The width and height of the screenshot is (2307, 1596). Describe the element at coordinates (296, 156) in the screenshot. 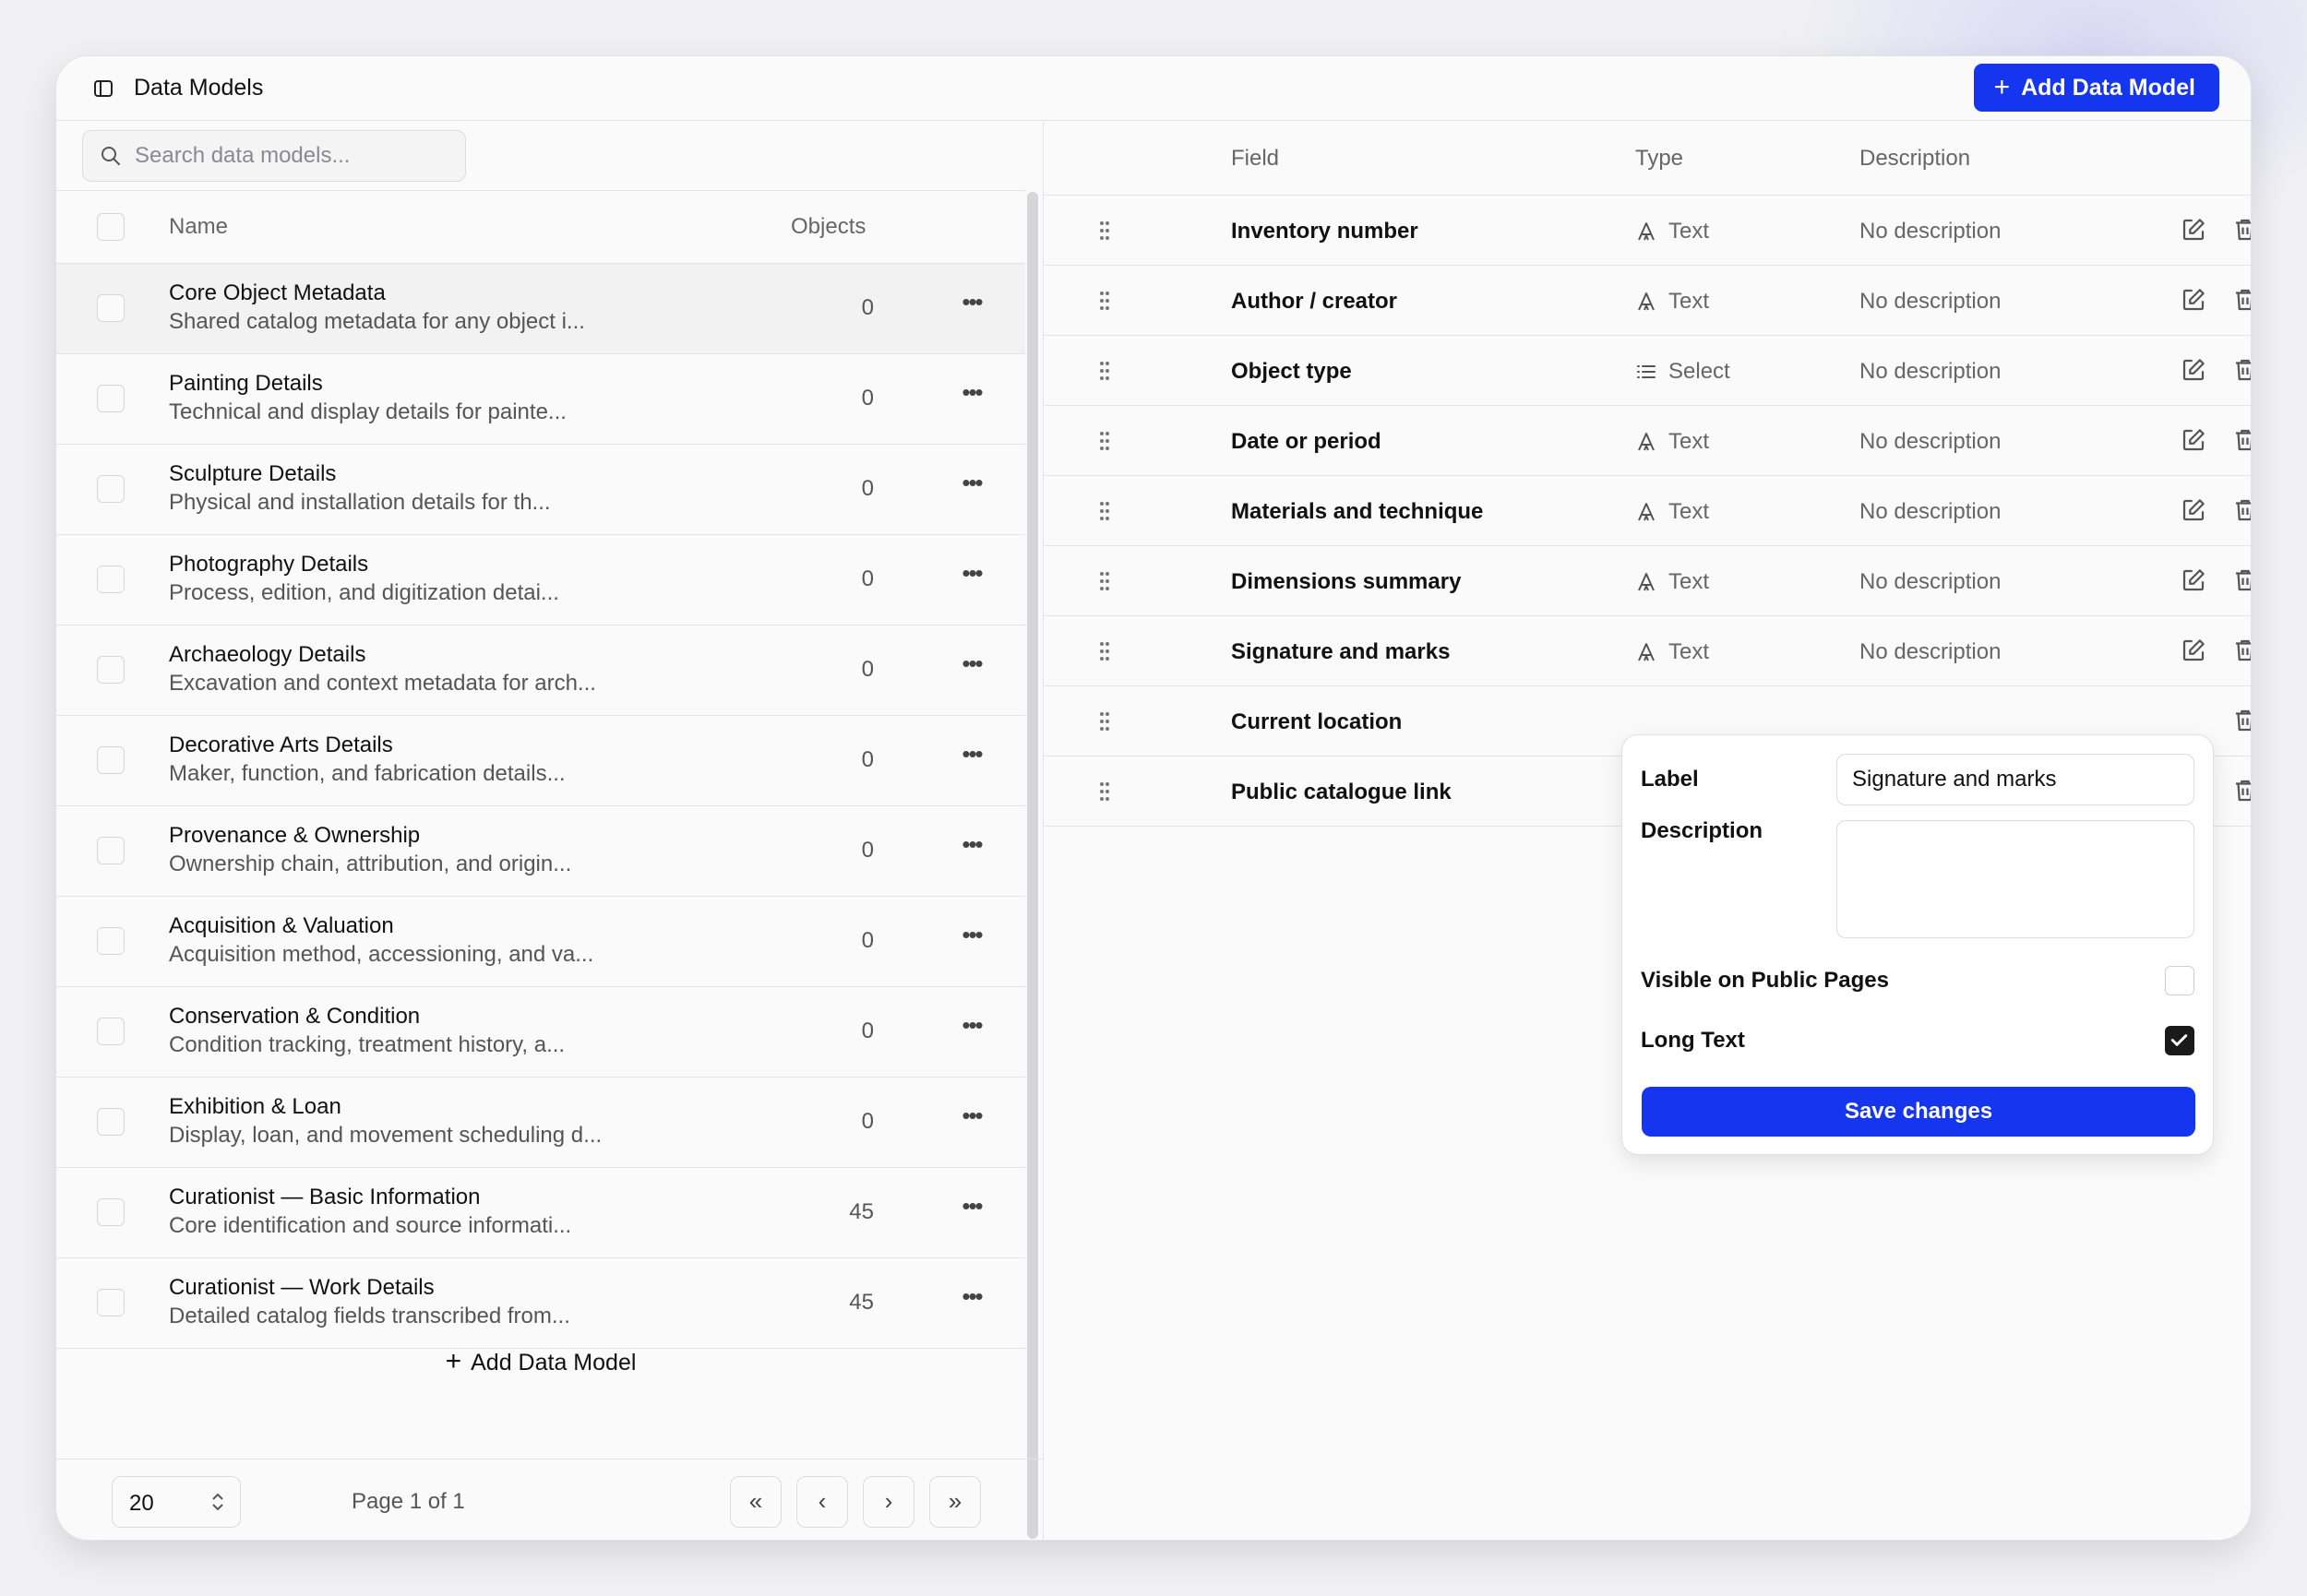

I see `search-input` at that location.